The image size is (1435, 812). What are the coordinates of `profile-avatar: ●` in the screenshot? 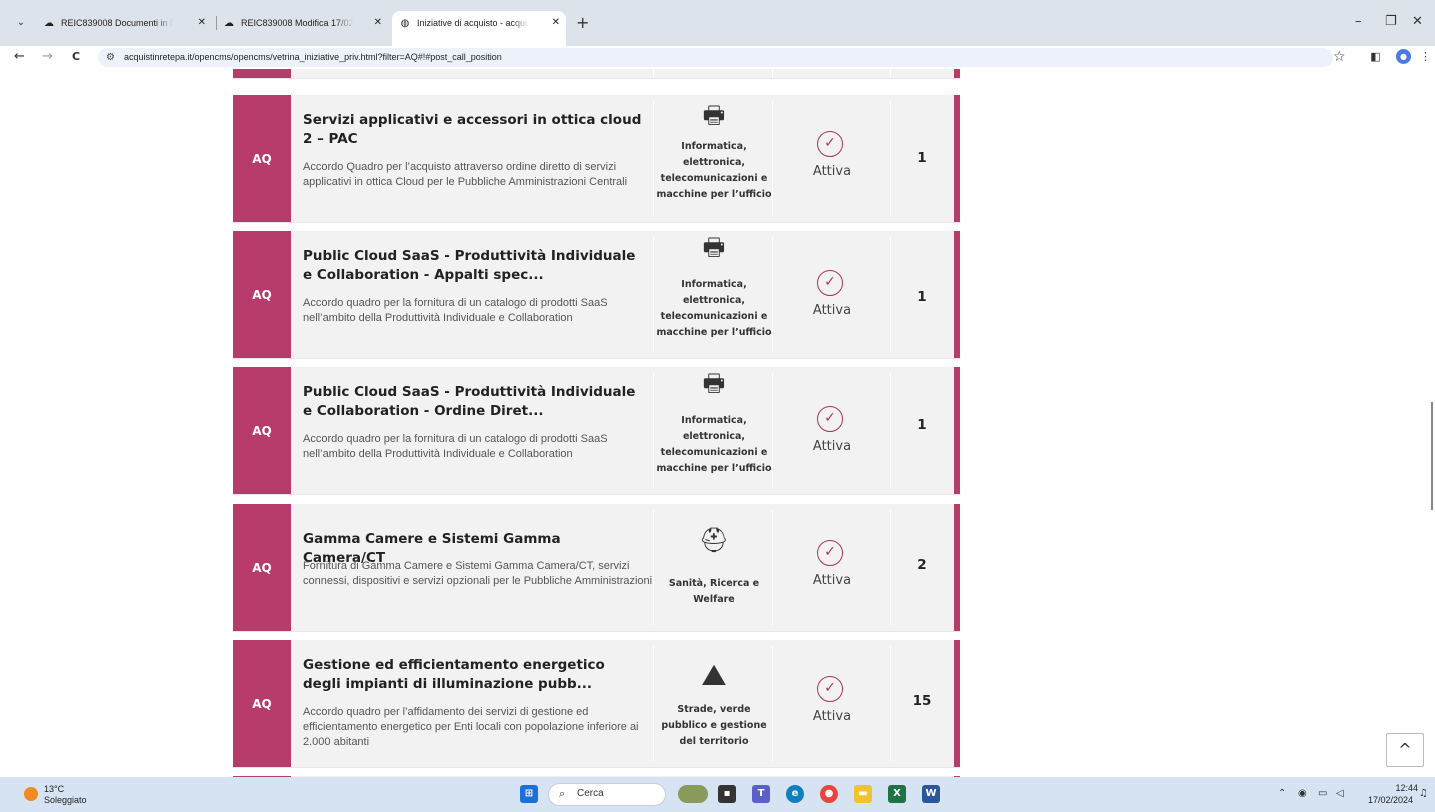 It's located at (1403, 56).